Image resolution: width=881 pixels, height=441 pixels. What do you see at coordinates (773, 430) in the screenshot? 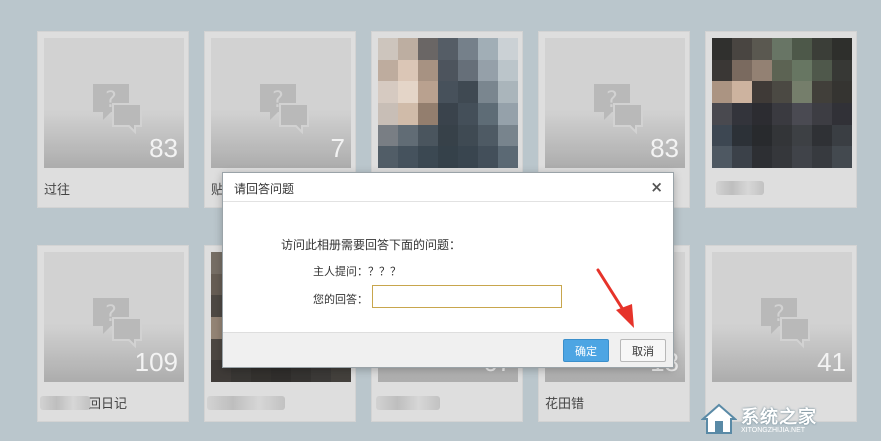
I see `watermark-subtext: XITONGZHIJIA.NET` at bounding box center [773, 430].